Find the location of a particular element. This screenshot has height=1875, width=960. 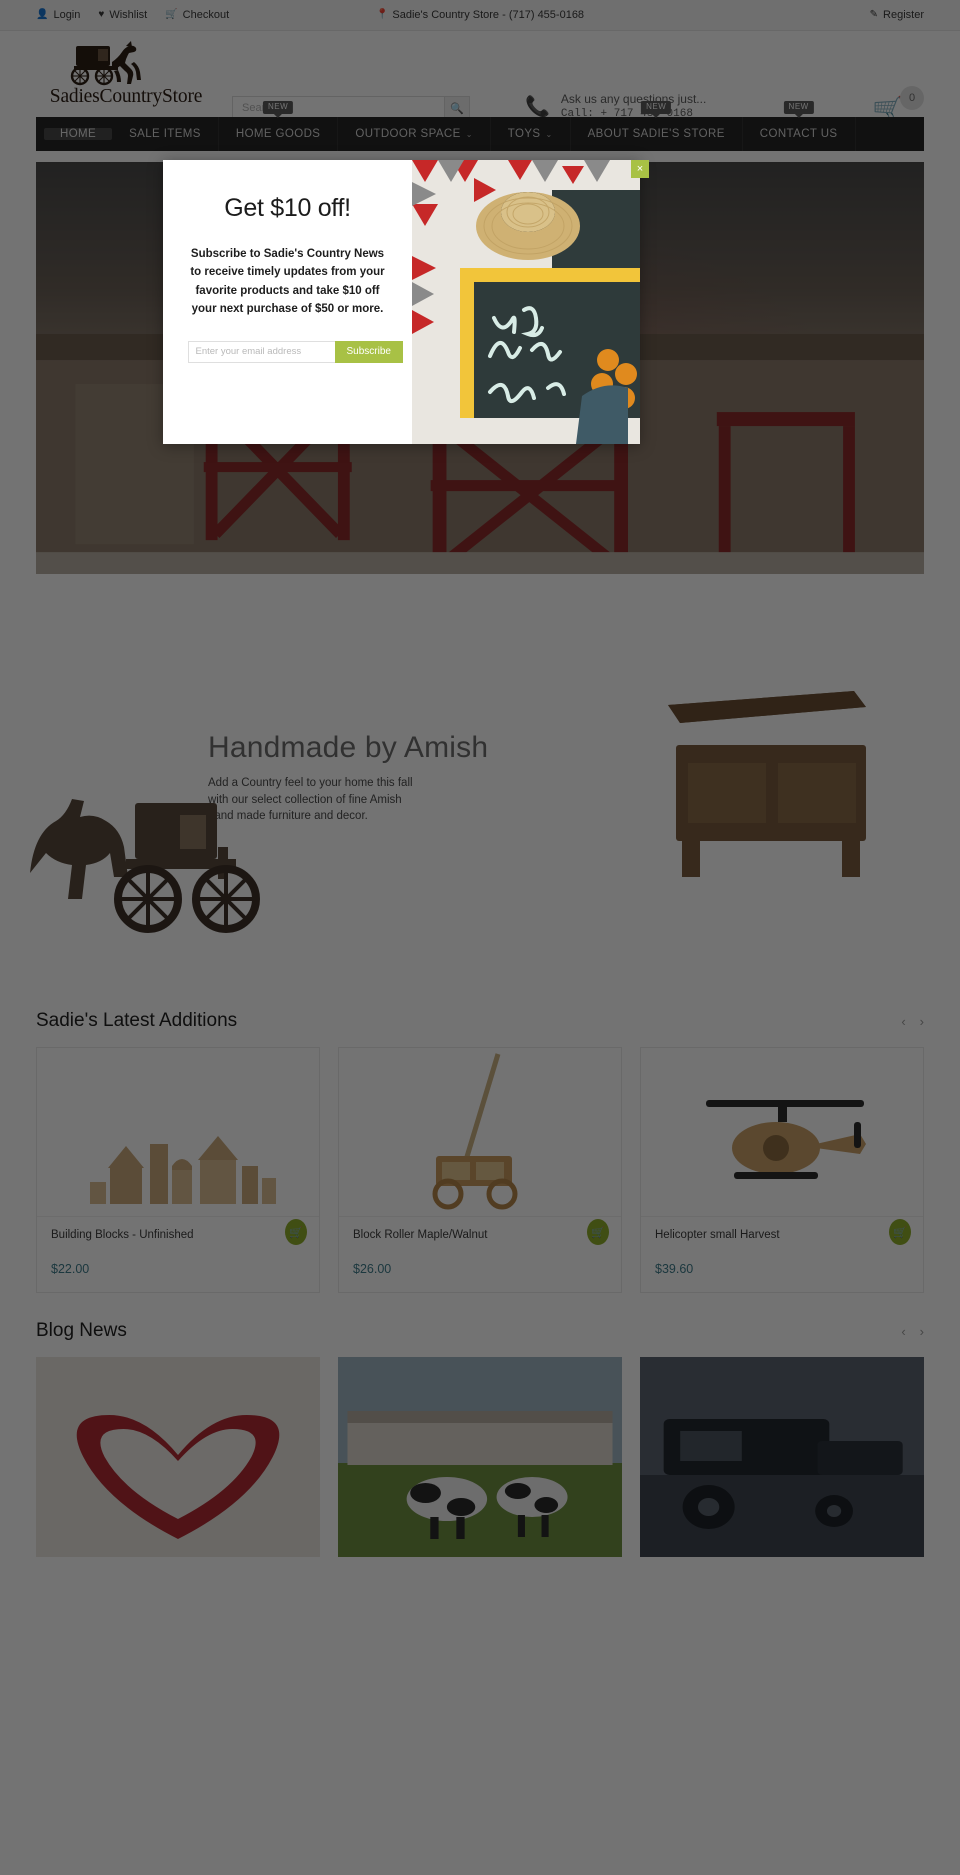

map-pin-icon: 📍 is located at coordinates (382, 14).